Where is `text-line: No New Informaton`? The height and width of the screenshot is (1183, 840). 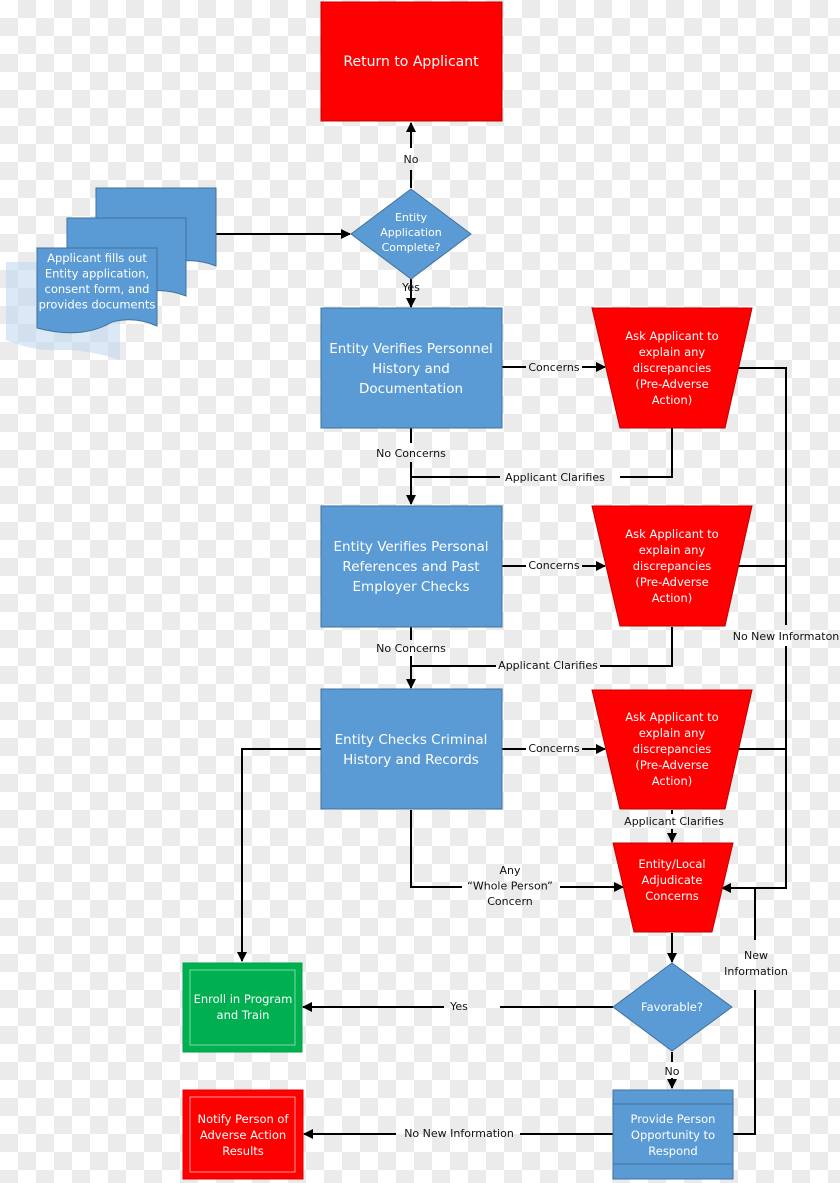 text-line: No New Informaton is located at coordinates (786, 636).